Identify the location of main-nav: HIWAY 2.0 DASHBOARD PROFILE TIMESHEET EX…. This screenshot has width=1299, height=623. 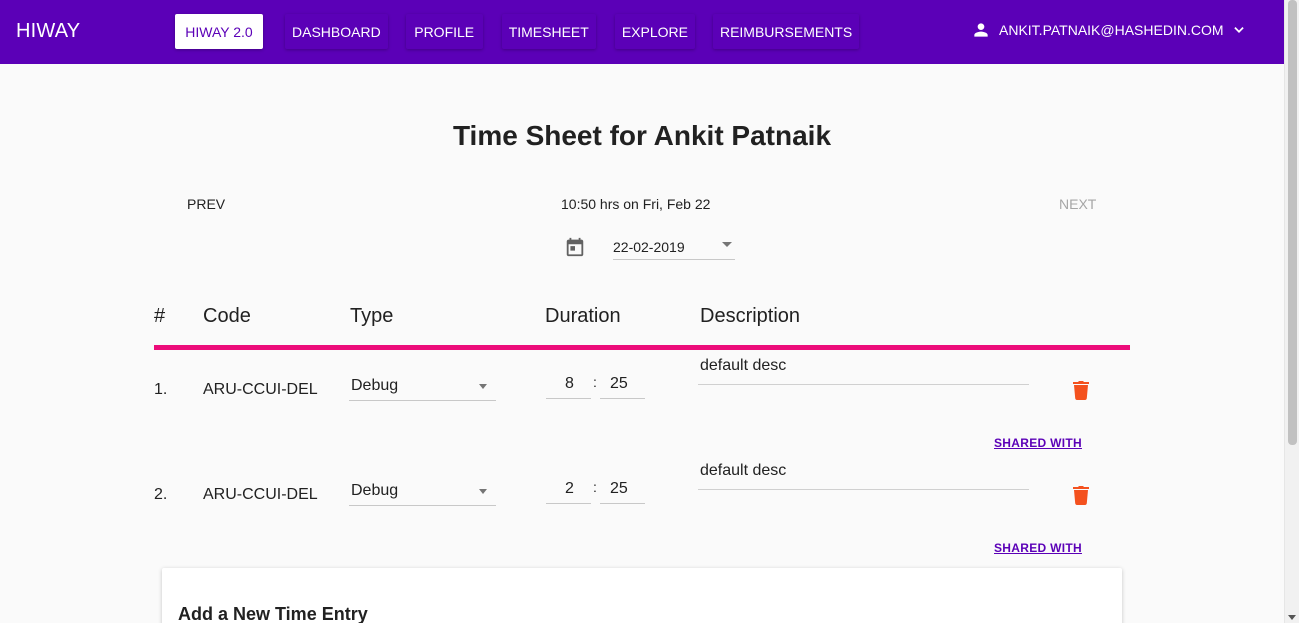
(529, 31).